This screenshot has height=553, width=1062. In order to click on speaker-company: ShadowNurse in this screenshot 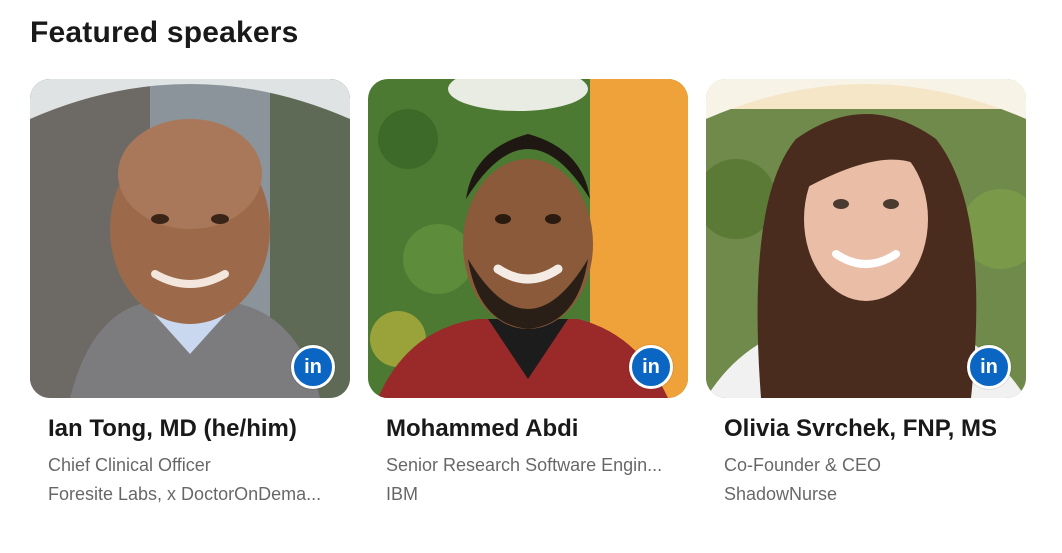, I will do `click(781, 494)`.